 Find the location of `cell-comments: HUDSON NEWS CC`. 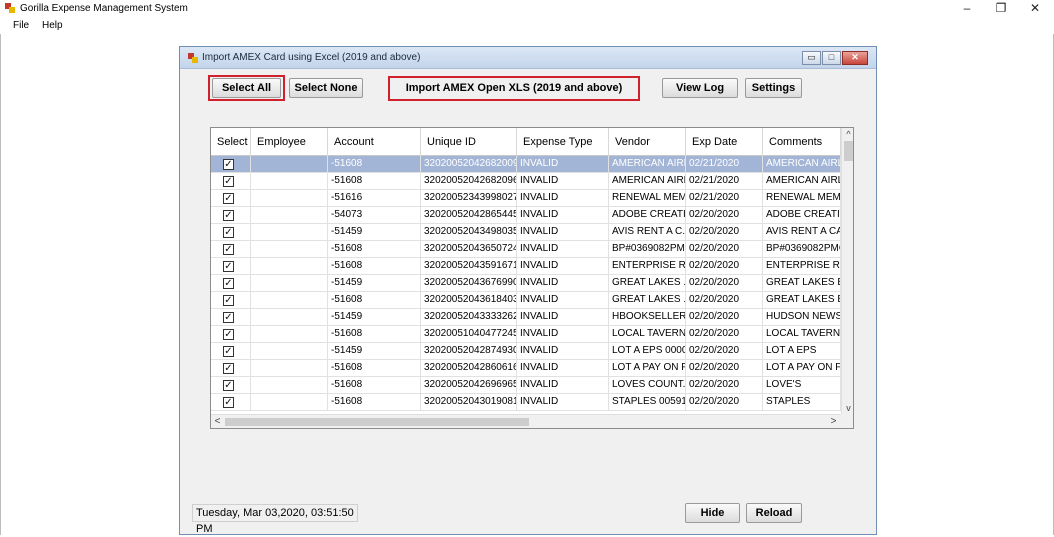

cell-comments: HUDSON NEWS CC is located at coordinates (802, 317).